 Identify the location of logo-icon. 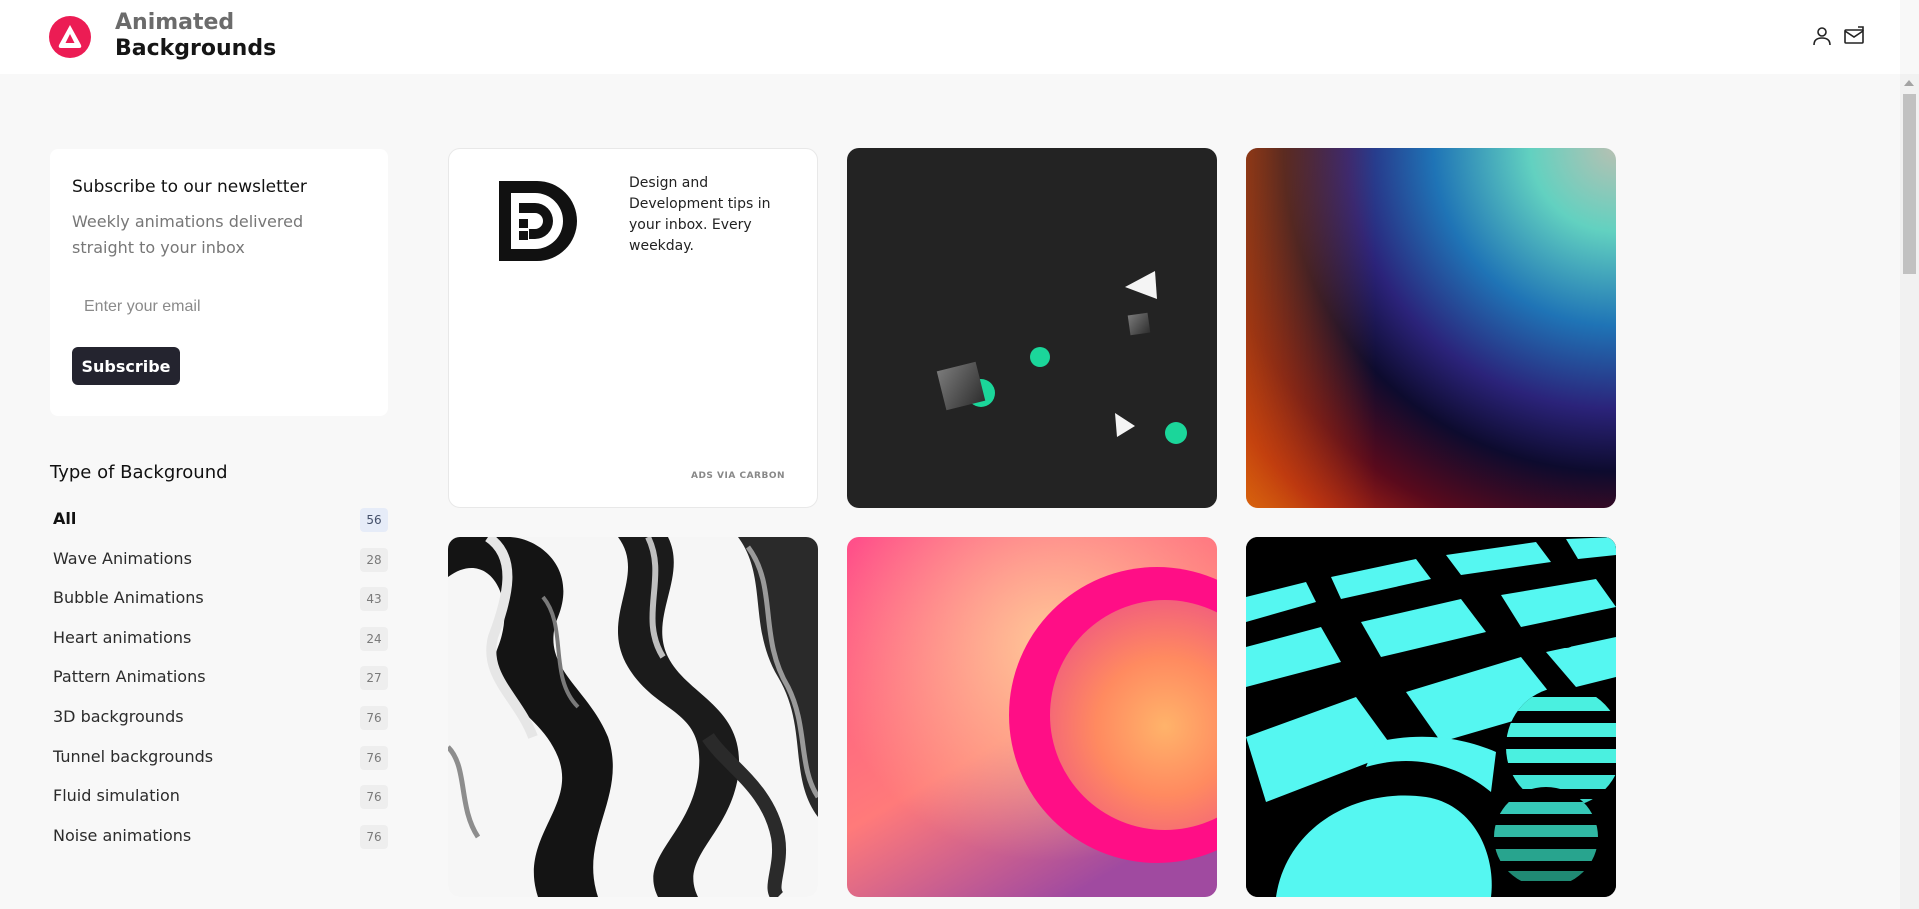
(70, 37).